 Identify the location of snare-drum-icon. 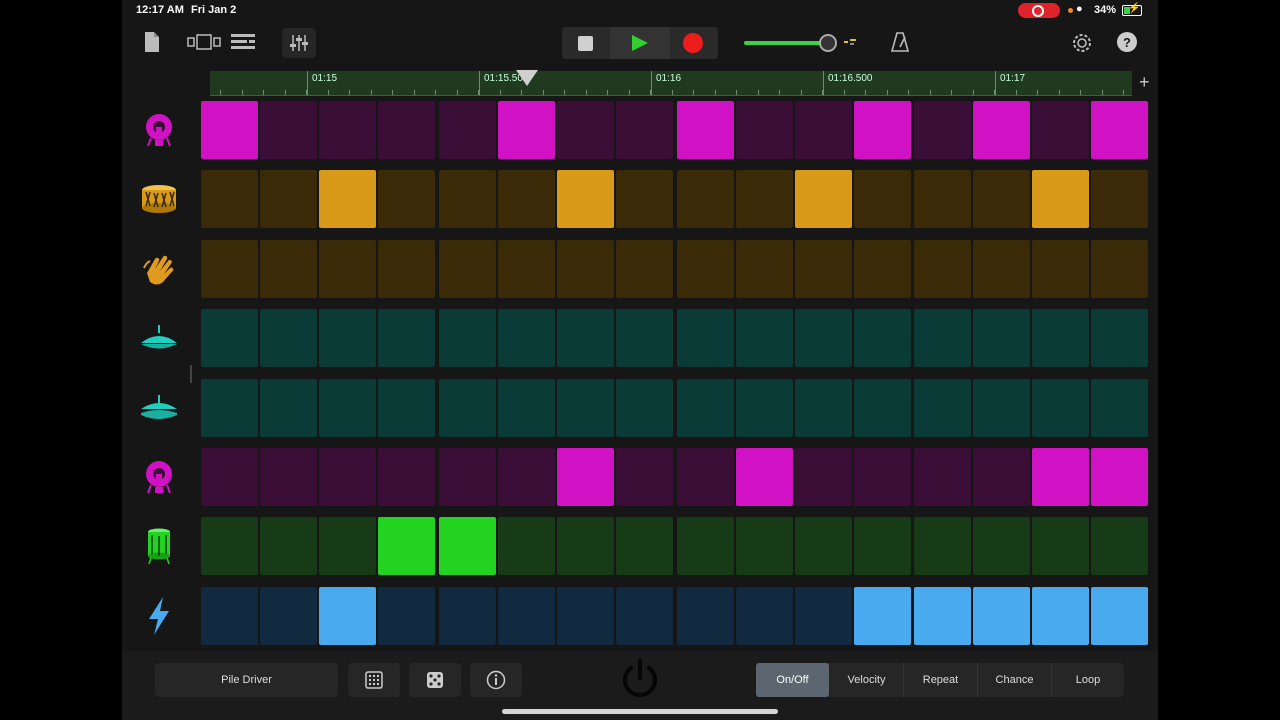
(159, 199).